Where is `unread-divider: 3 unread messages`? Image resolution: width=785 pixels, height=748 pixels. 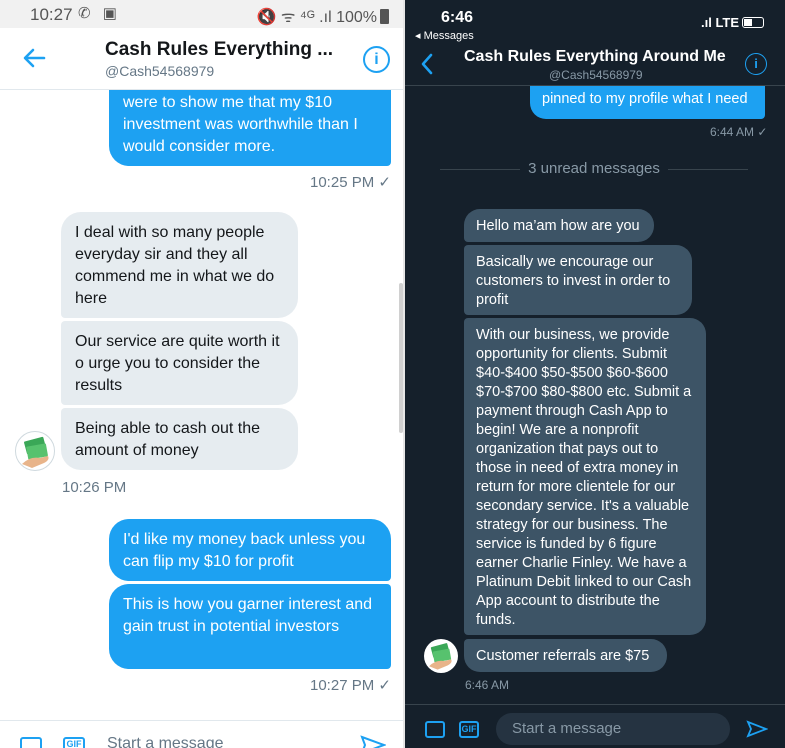
unread-divider: 3 unread messages is located at coordinates (594, 169).